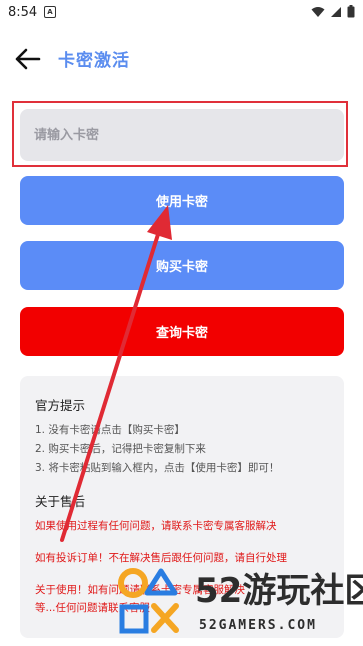 This screenshot has width=363, height=646. I want to click on watermark-brand: 52游玩社区, so click(279, 591).